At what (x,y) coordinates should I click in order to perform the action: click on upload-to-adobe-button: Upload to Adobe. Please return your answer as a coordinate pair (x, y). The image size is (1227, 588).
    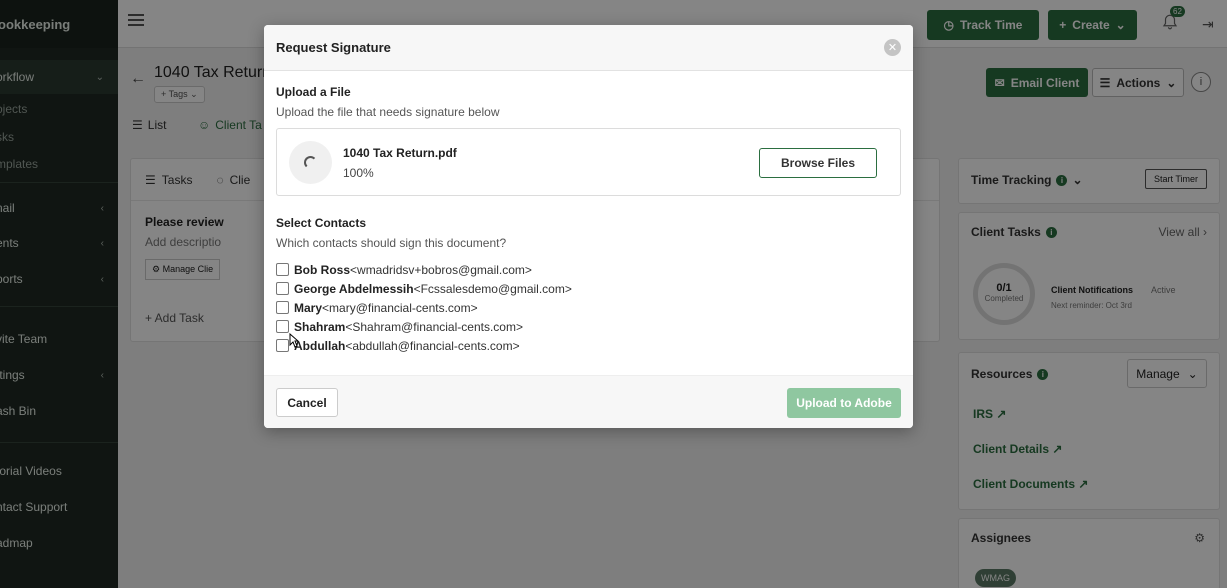
    Looking at the image, I should click on (844, 403).